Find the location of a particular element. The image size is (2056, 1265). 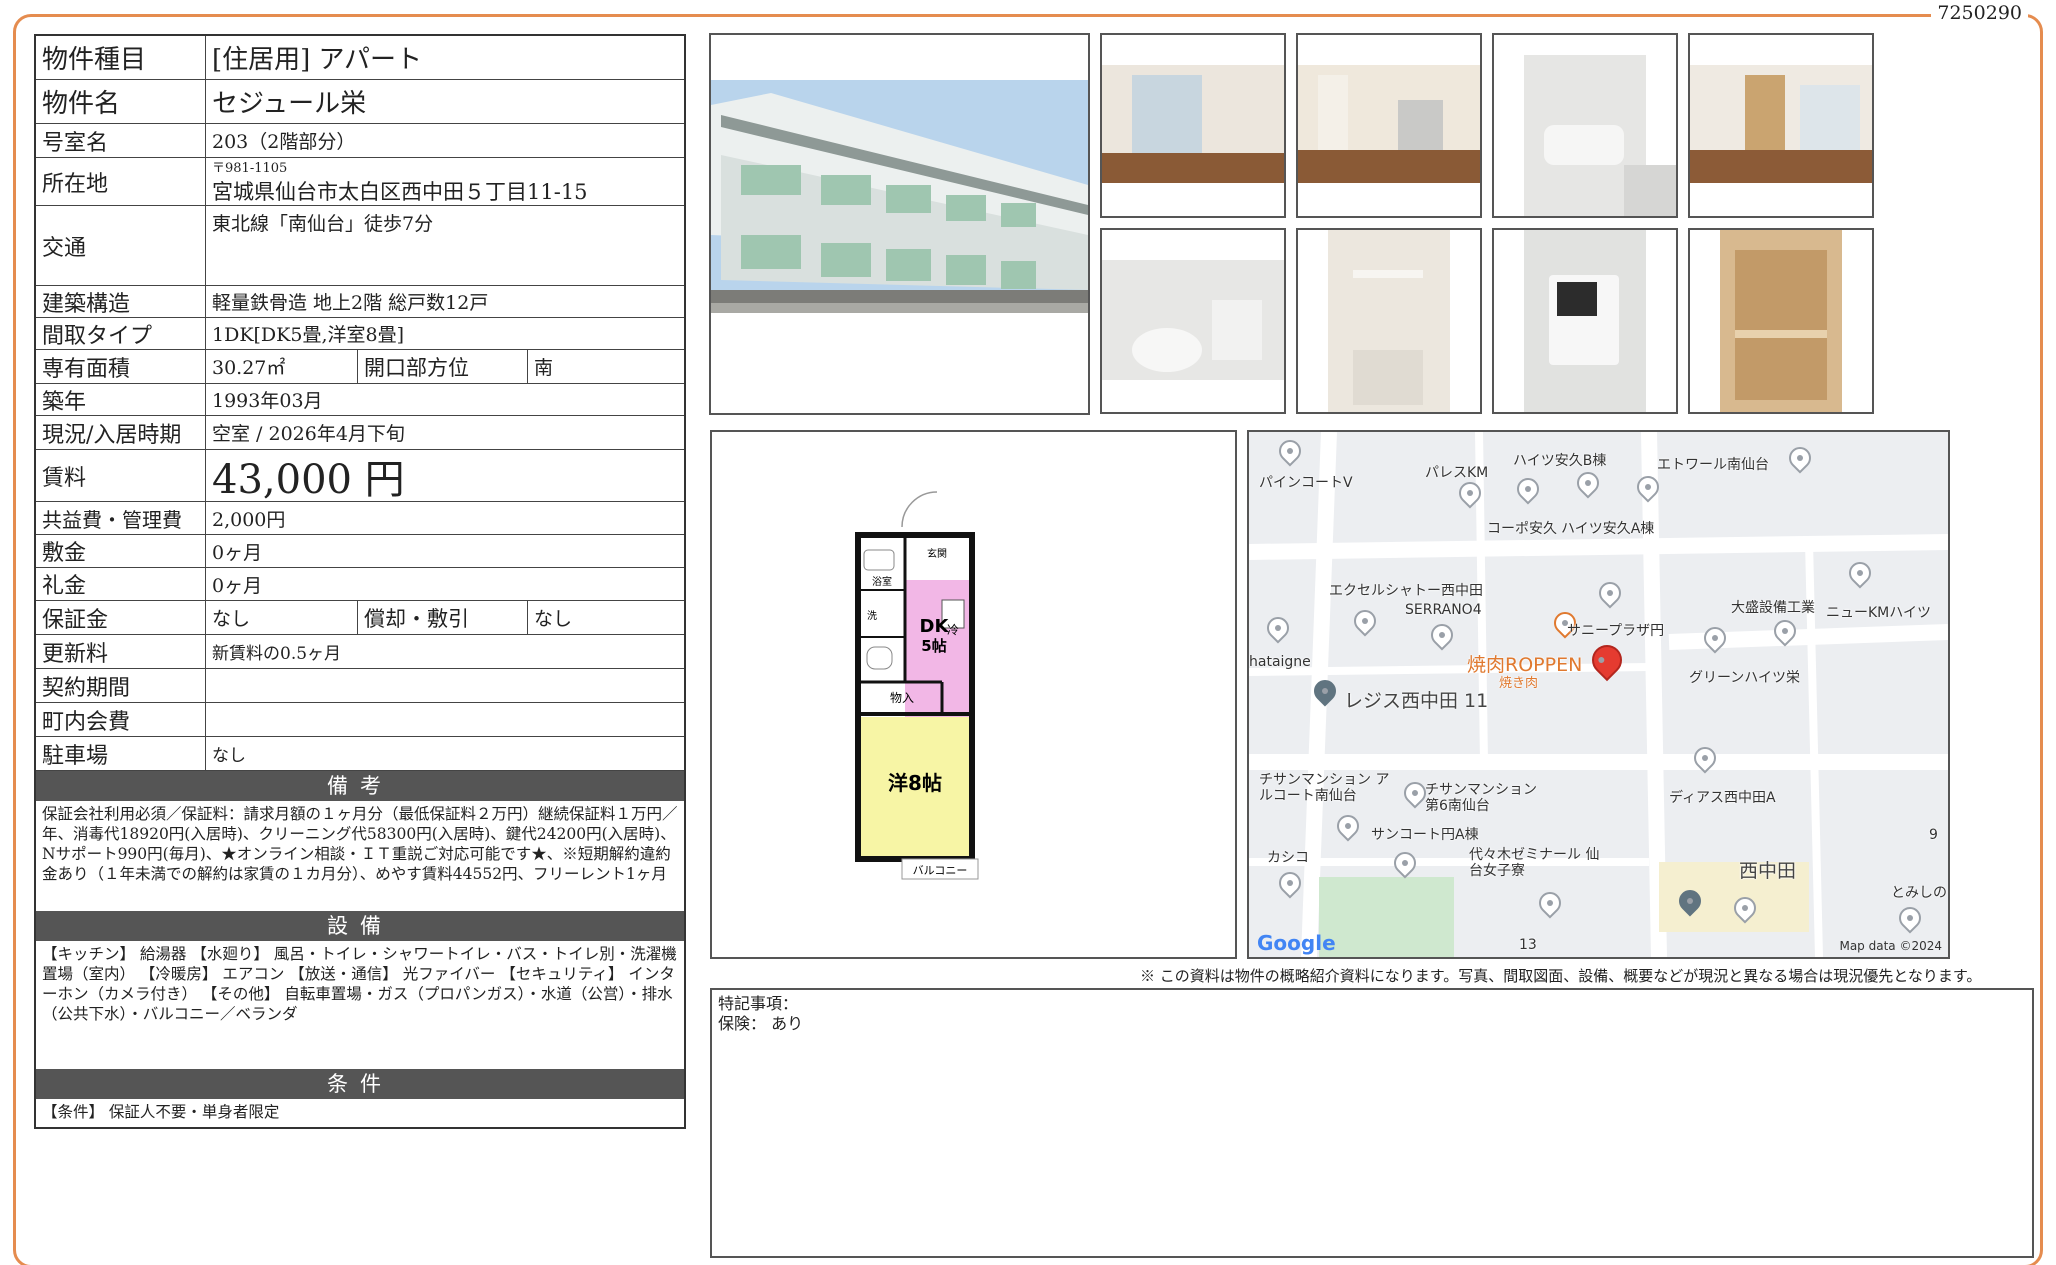

amort-label: 償却・敷引 is located at coordinates (443, 617).